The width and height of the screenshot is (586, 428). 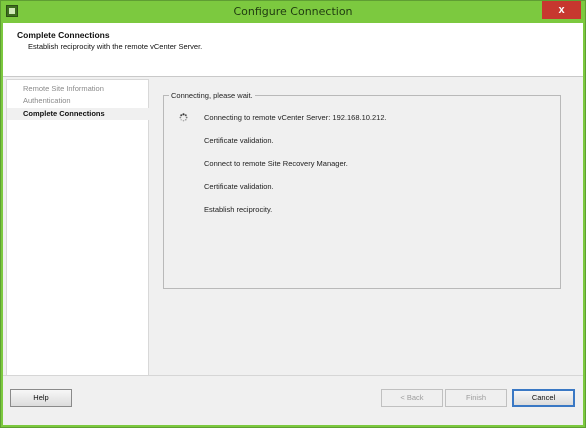 I want to click on sidebar-item-authentication: Authentication, so click(x=47, y=100).